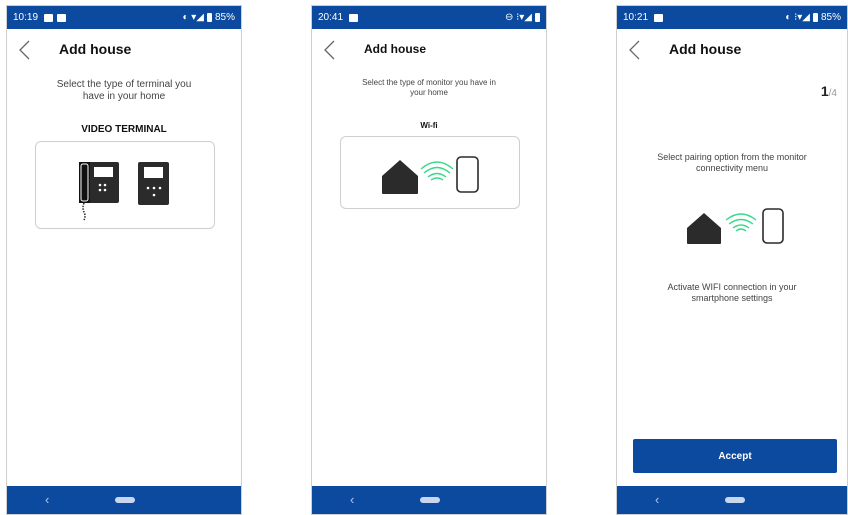  Describe the element at coordinates (636, 17) in the screenshot. I see `status-time: 10:21` at that location.